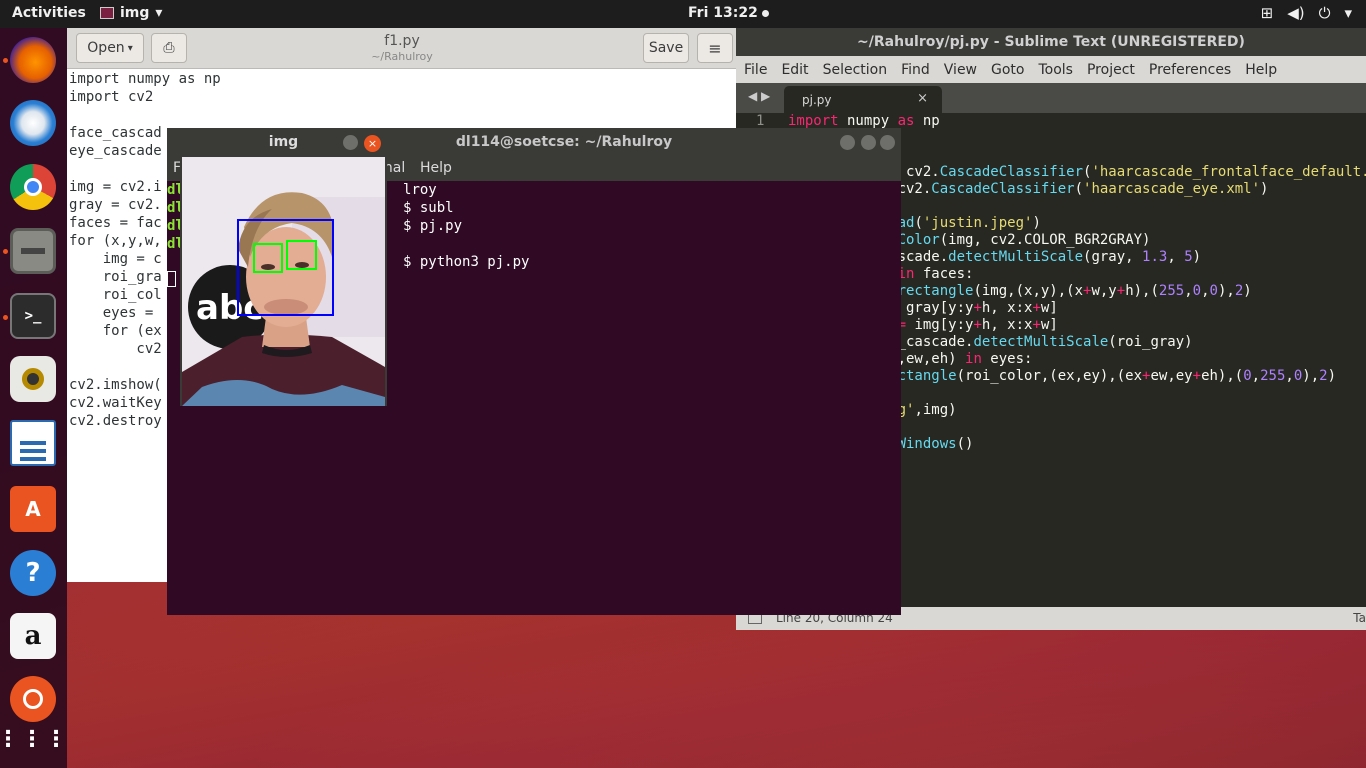 The height and width of the screenshot is (768, 1366). Describe the element at coordinates (868, 142) in the screenshot. I see `maximize-icon` at that location.